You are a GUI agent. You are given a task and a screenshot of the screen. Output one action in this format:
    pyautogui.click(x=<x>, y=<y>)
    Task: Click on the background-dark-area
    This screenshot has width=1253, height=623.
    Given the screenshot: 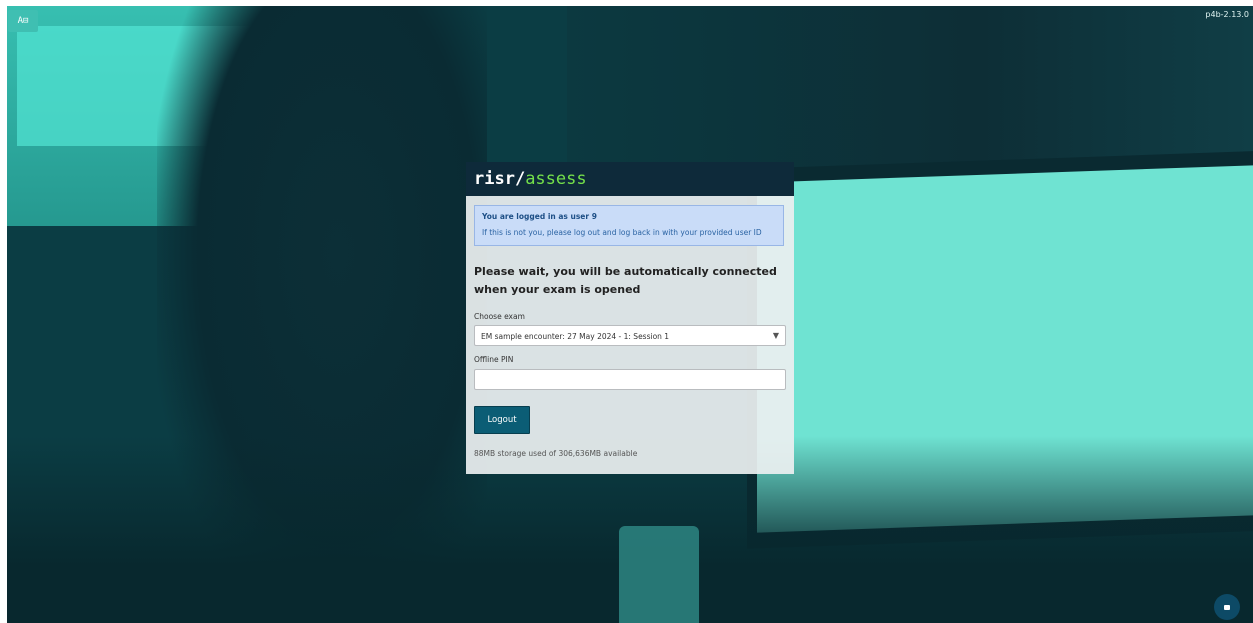 What is the action you would take?
    pyautogui.click(x=910, y=91)
    